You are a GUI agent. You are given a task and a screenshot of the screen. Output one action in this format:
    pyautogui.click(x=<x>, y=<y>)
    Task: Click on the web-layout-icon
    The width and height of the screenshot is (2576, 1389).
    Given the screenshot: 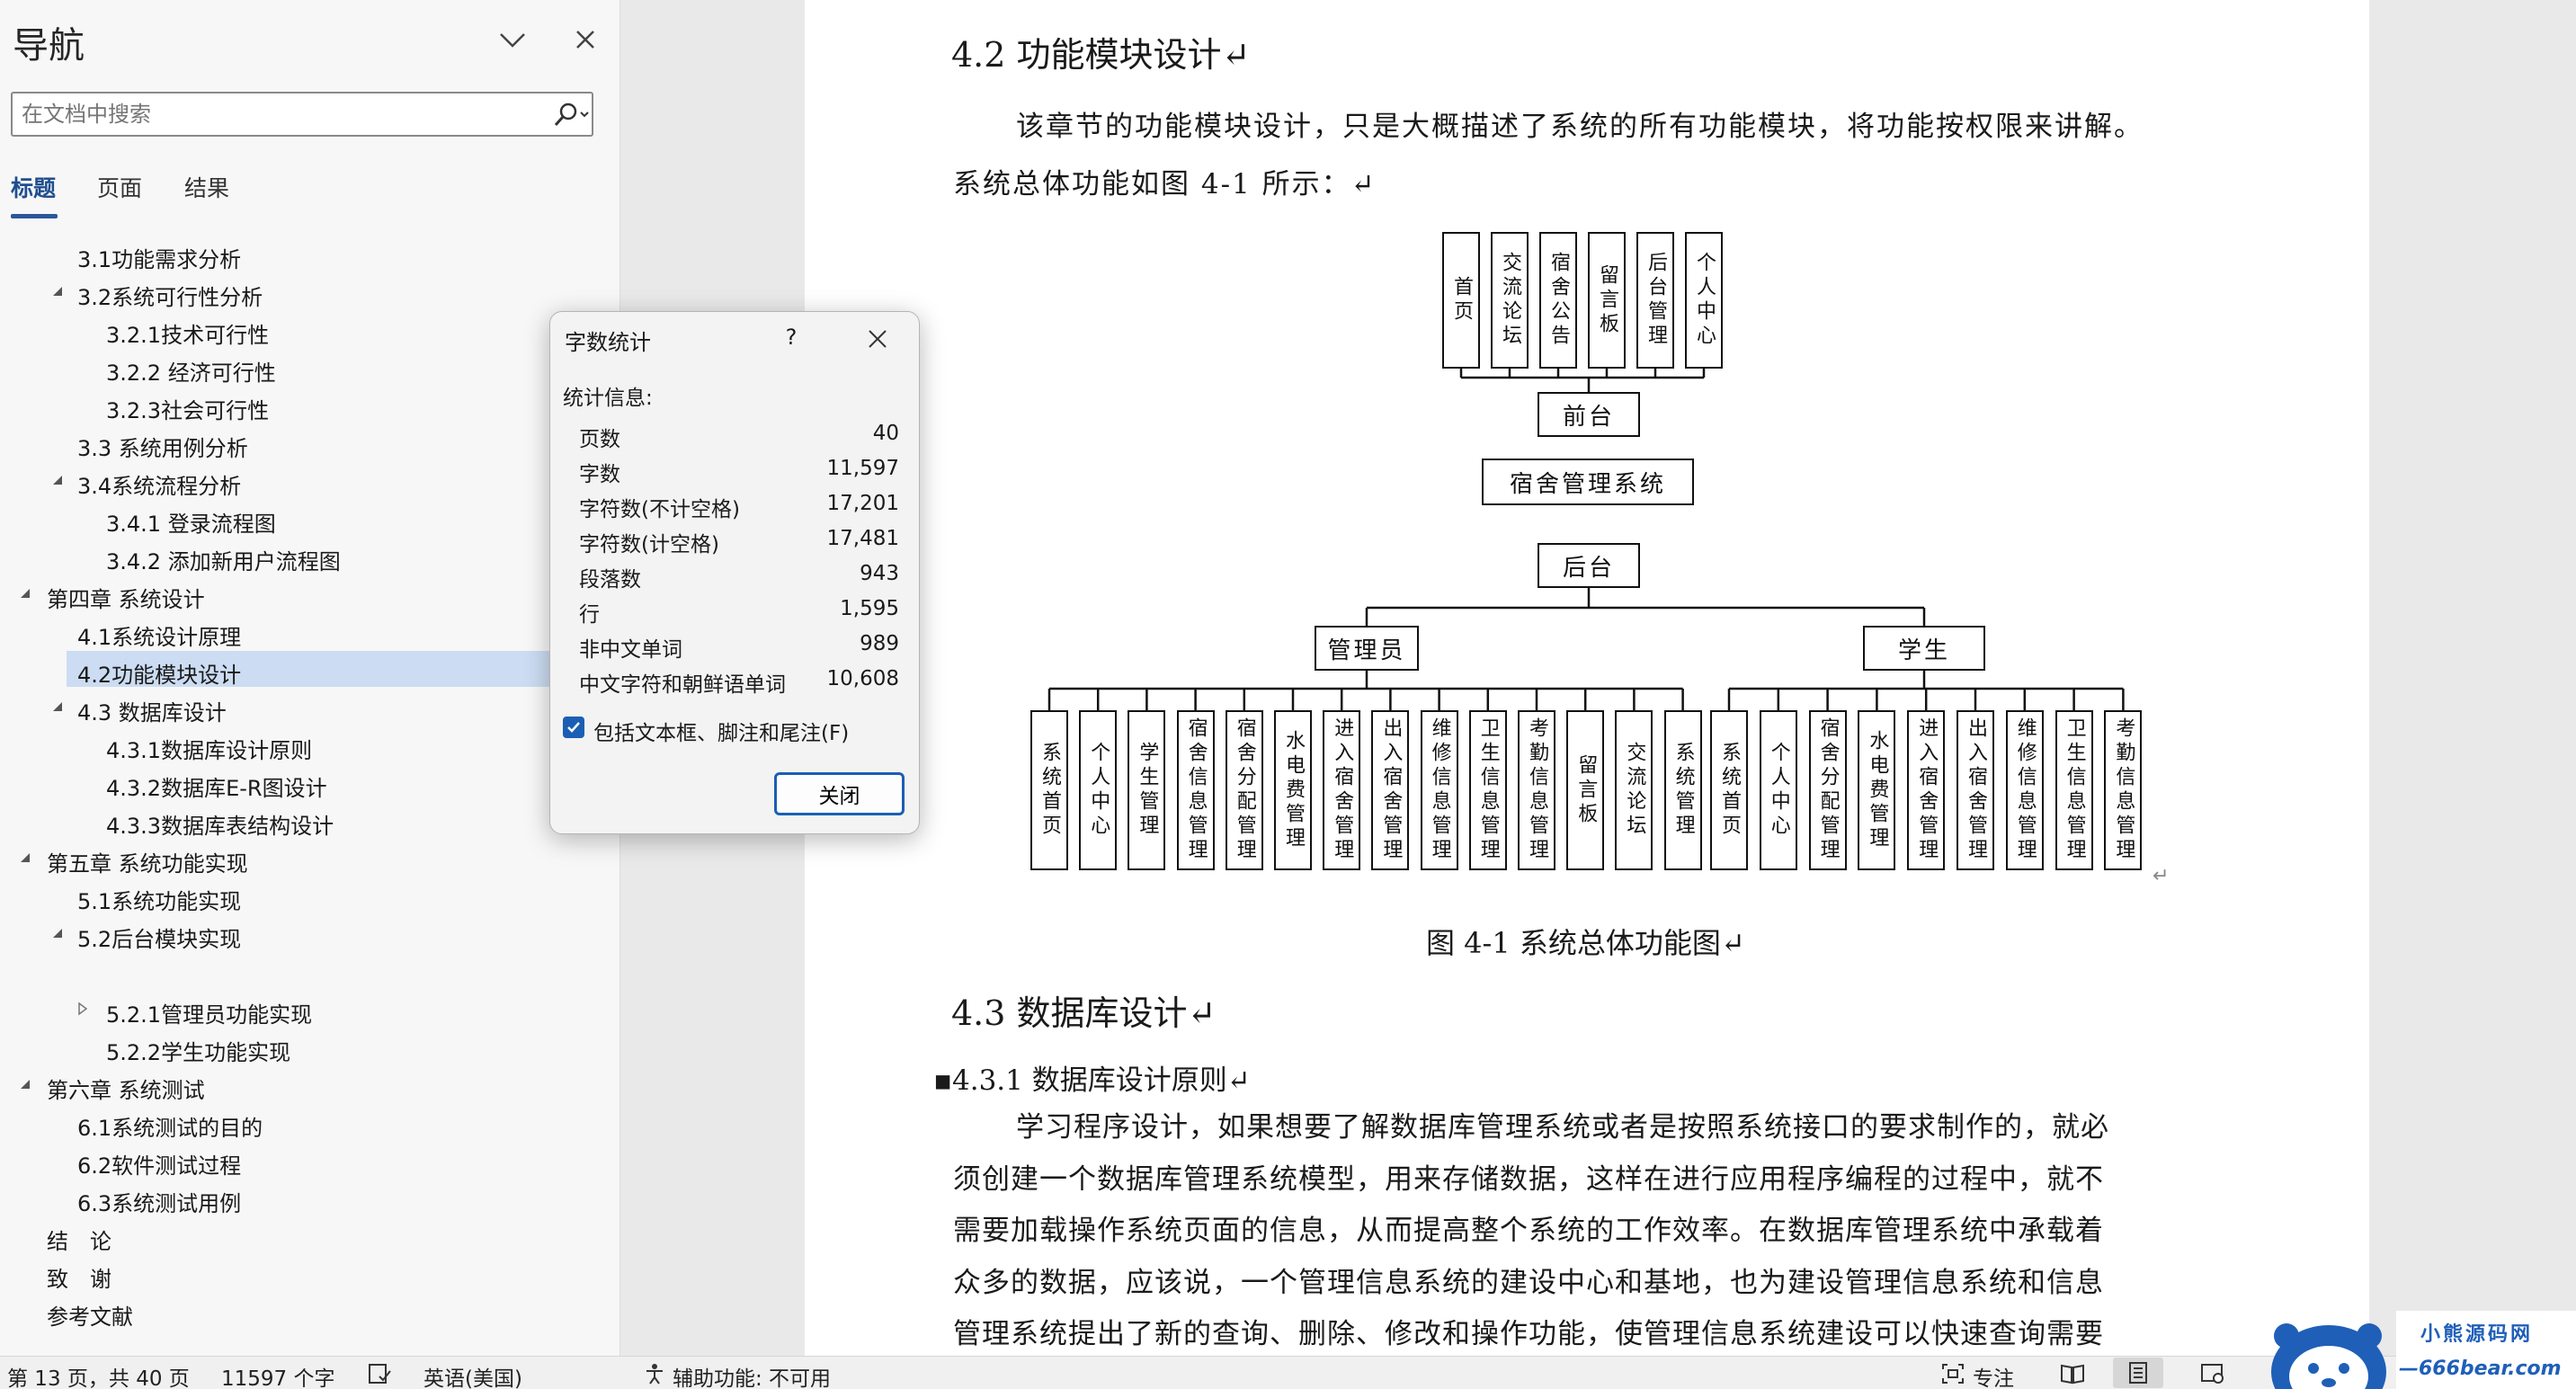 What is the action you would take?
    pyautogui.click(x=2213, y=1375)
    